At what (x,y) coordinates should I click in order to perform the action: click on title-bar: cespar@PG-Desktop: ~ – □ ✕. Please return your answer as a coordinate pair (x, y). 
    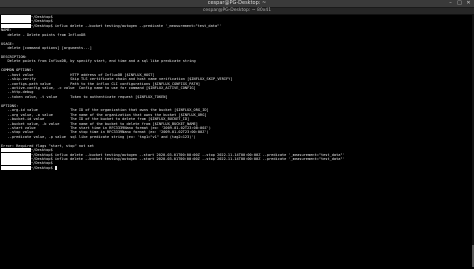
    Looking at the image, I should click on (237, 4).